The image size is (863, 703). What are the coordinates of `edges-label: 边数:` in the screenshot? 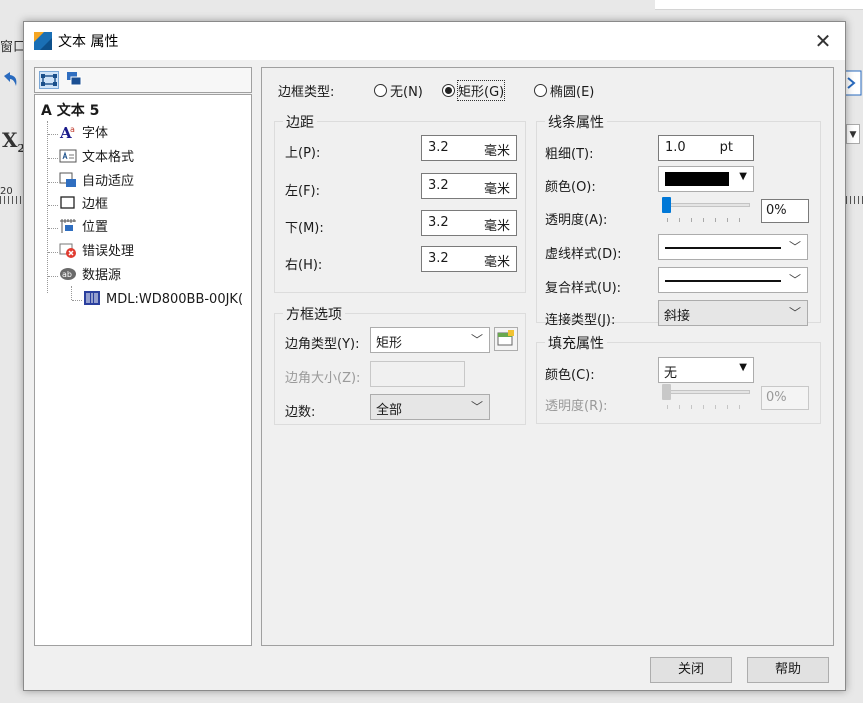 It's located at (300, 412).